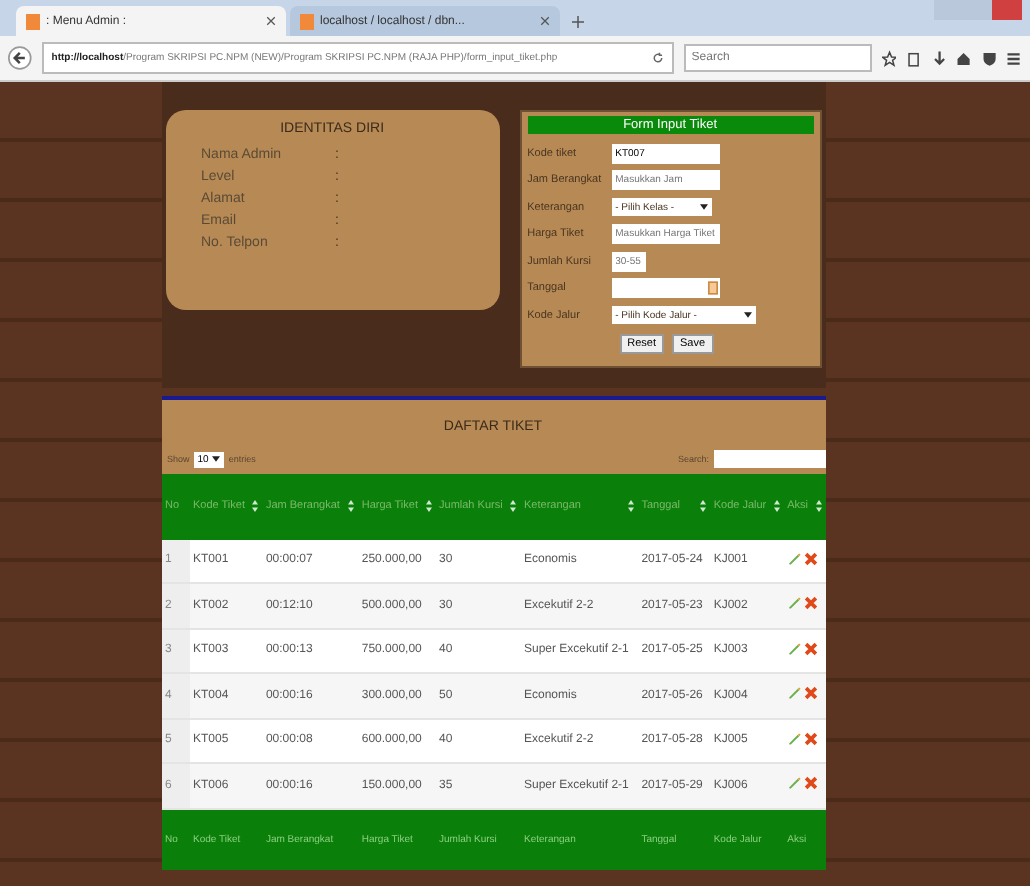 This screenshot has width=1030, height=886. Describe the element at coordinates (914, 58) in the screenshot. I see `clipboard-icon` at that location.